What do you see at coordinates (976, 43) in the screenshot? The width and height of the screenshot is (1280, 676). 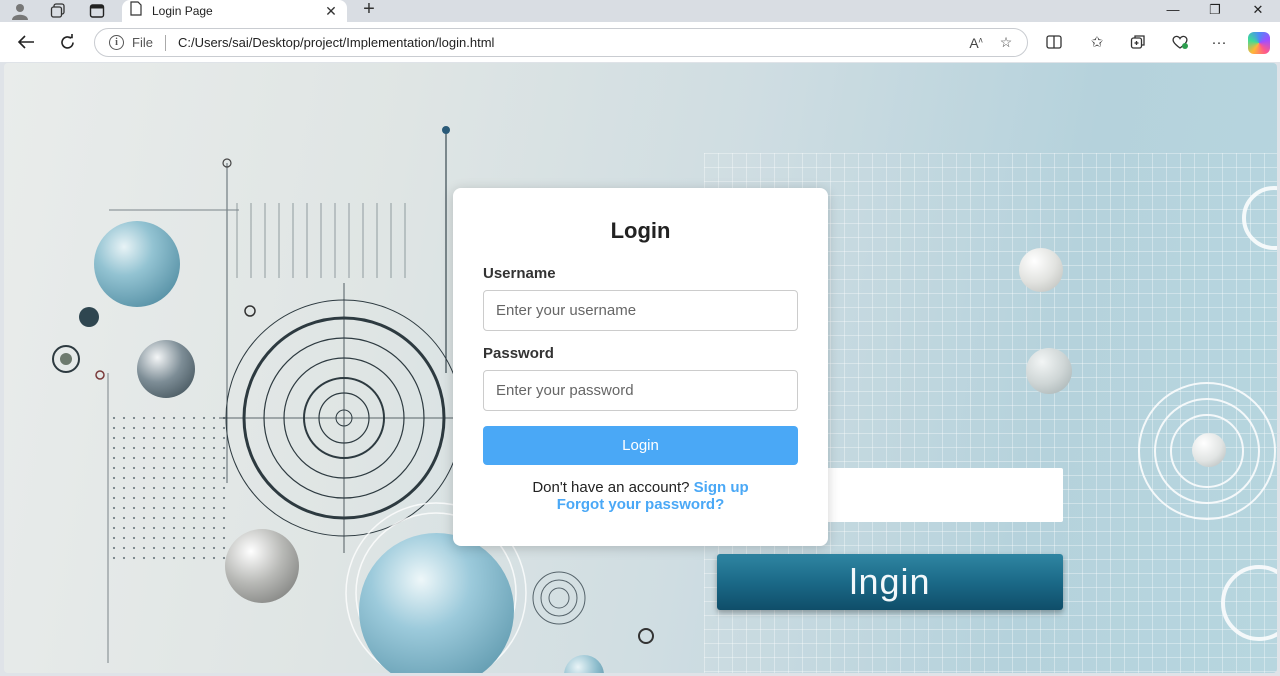 I see `read-aloud-icon: Aʌ` at bounding box center [976, 43].